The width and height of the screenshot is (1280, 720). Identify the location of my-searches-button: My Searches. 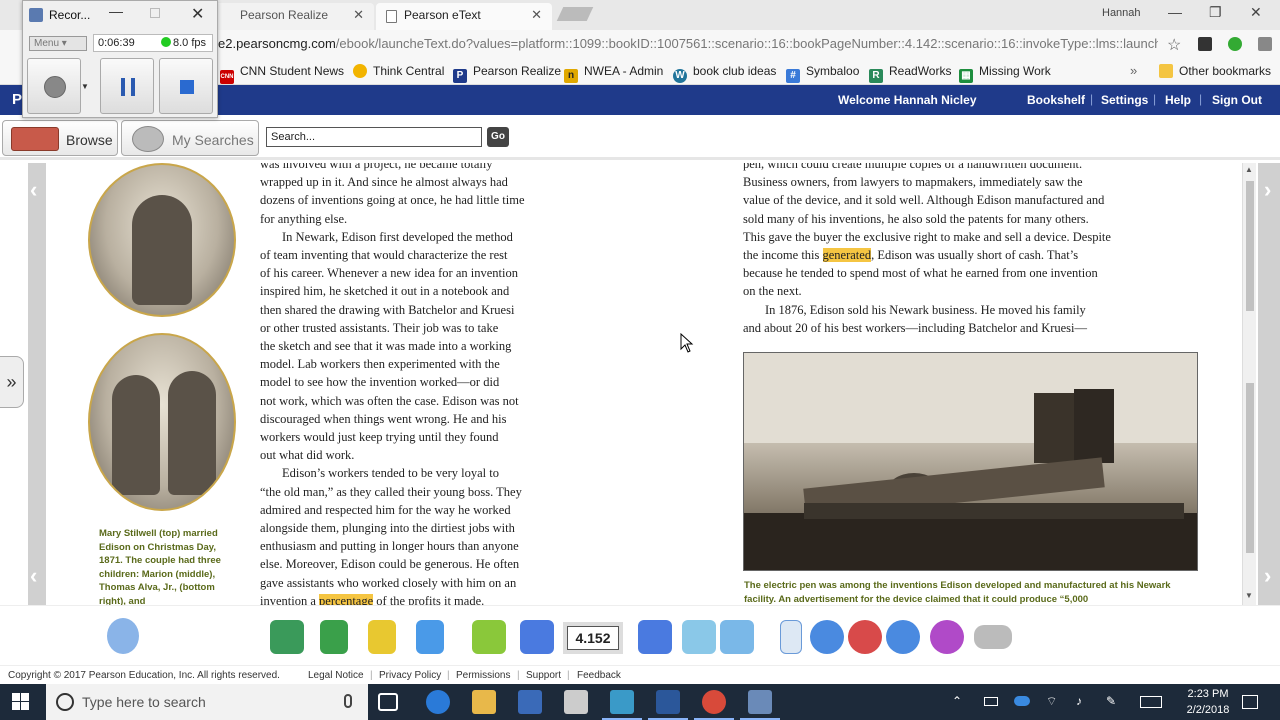
(190, 138).